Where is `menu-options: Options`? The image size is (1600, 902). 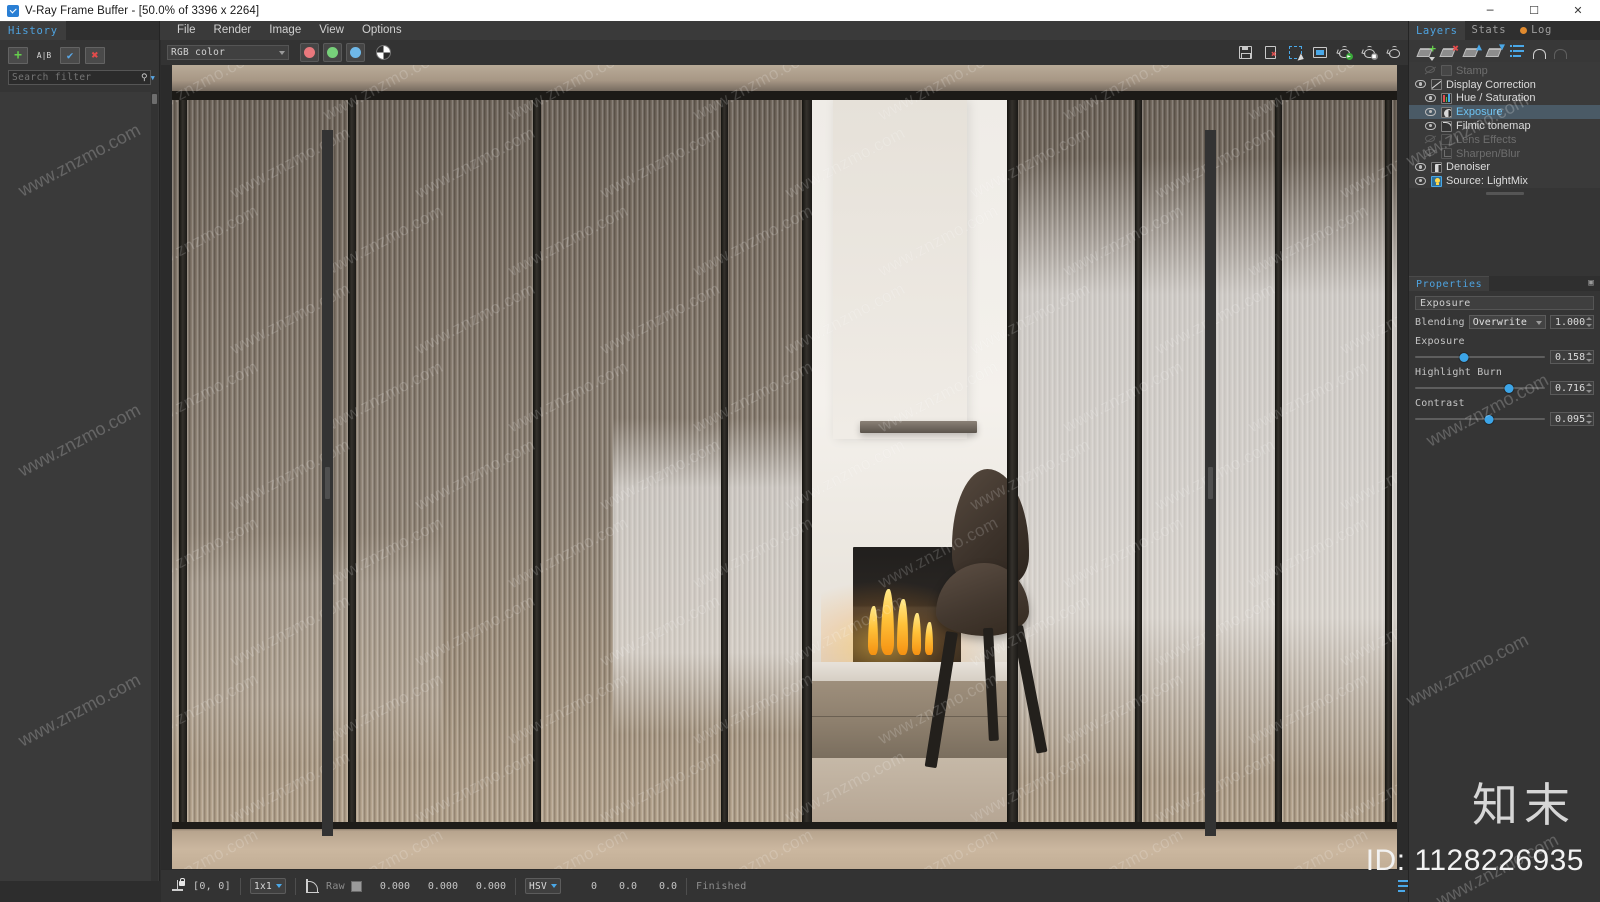 menu-options: Options is located at coordinates (382, 30).